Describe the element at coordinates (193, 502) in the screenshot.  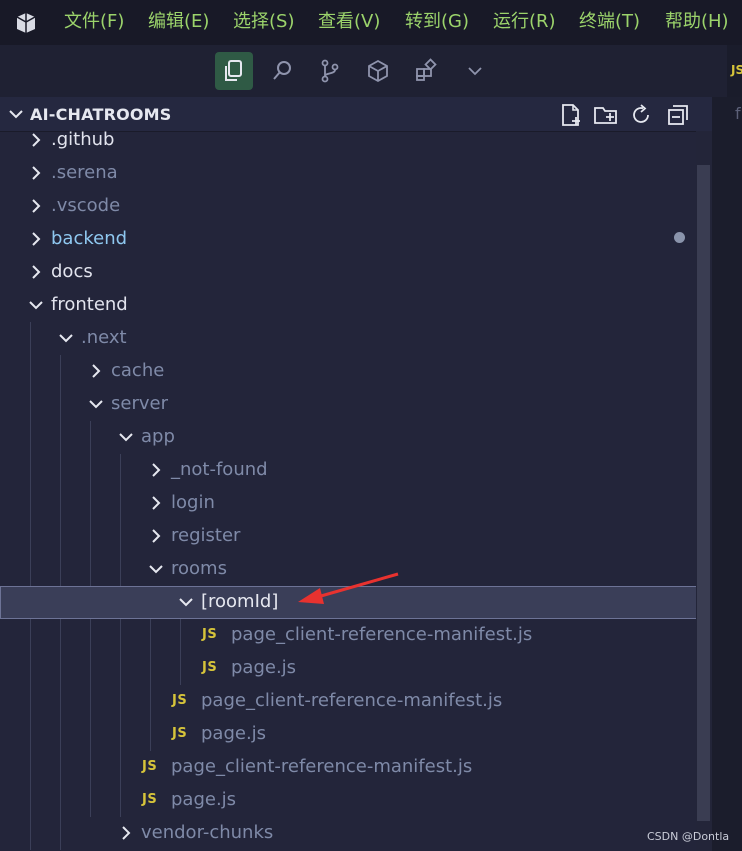
I see `tree-item-label: login` at that location.